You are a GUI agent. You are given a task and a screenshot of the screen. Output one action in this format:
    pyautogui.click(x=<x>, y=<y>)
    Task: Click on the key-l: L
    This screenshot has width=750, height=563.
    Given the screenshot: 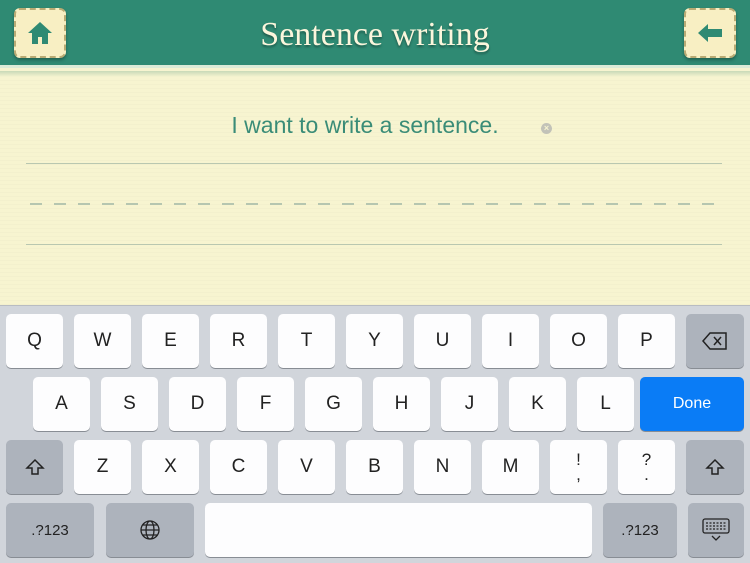 What is the action you would take?
    pyautogui.click(x=605, y=404)
    